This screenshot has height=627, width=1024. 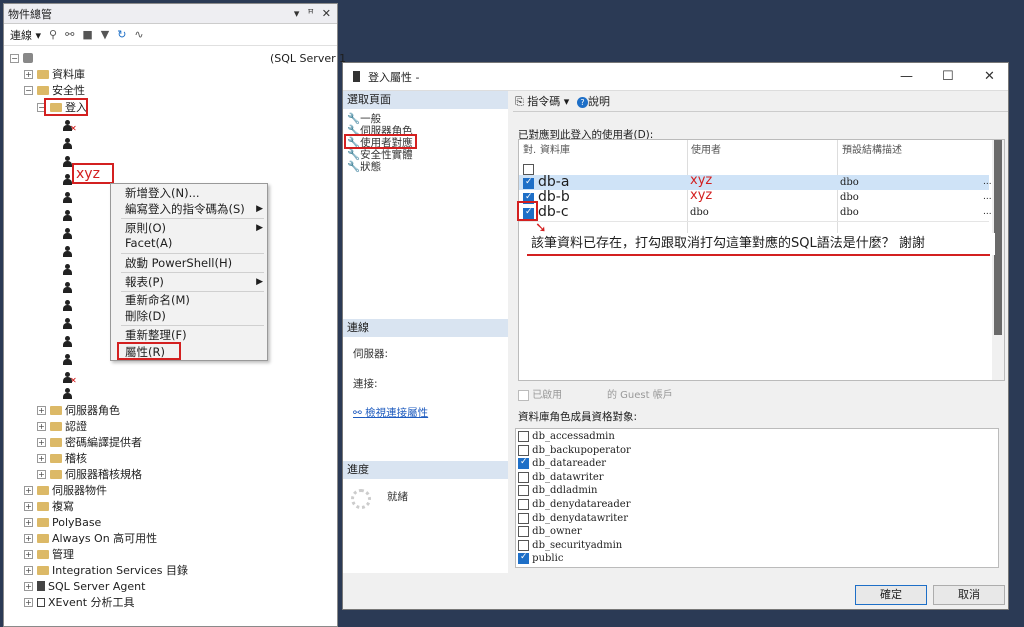 I want to click on tree-audit-specs: + 伺服器稽核規格, so click(x=89, y=474).